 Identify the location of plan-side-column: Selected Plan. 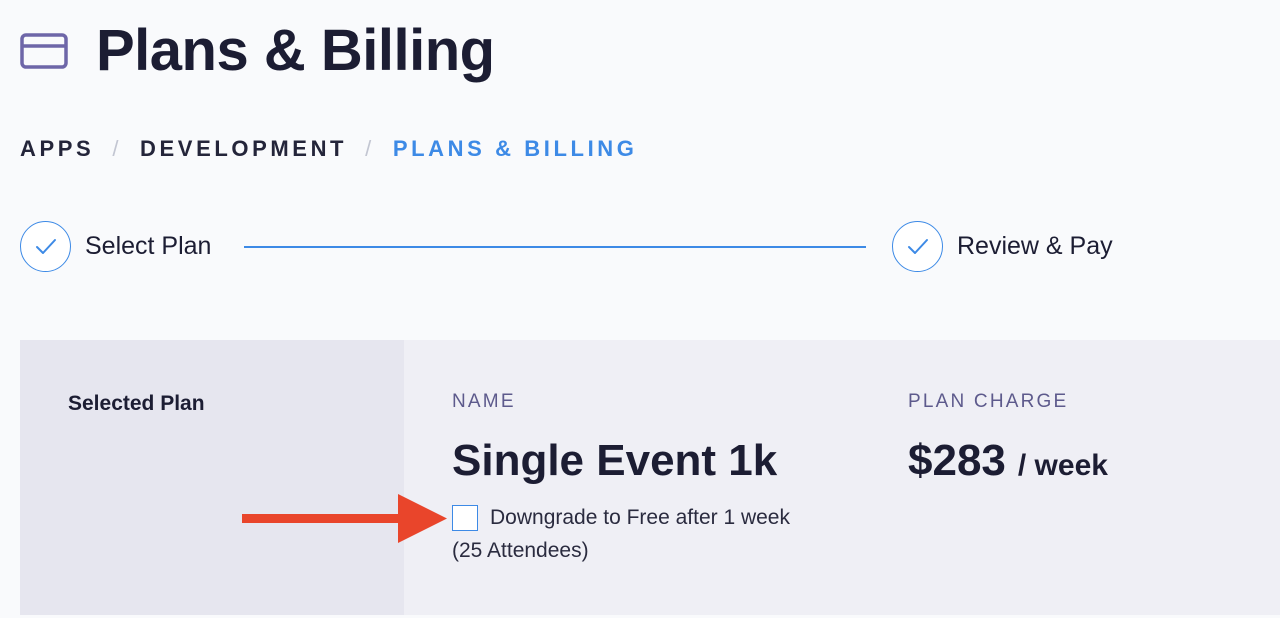
(212, 477).